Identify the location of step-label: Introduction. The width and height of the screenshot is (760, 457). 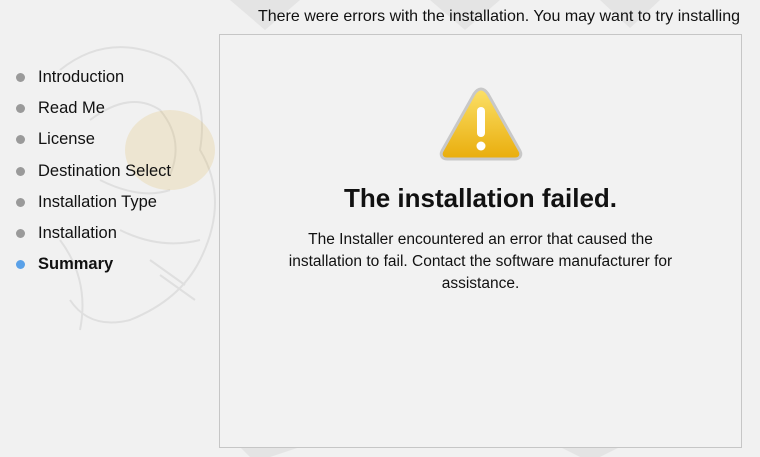
(81, 77).